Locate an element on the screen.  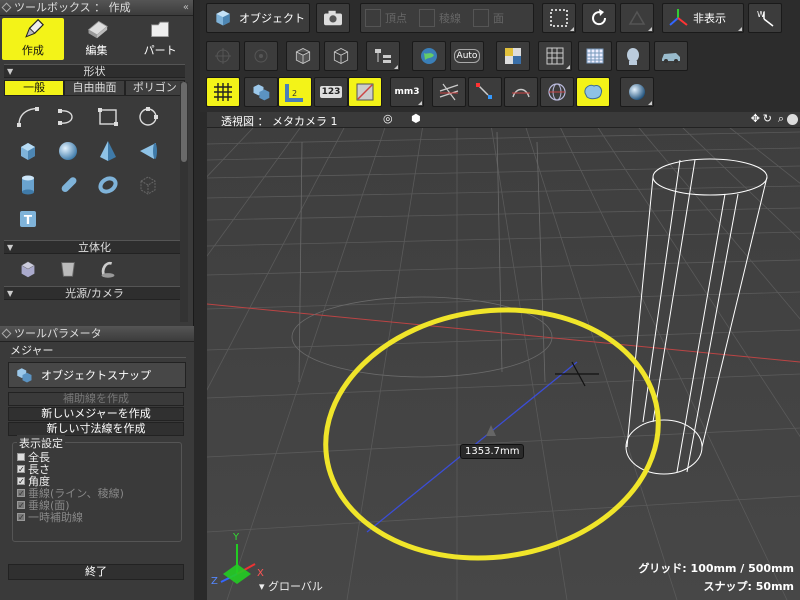
axes-icon is located at coordinates (678, 17).